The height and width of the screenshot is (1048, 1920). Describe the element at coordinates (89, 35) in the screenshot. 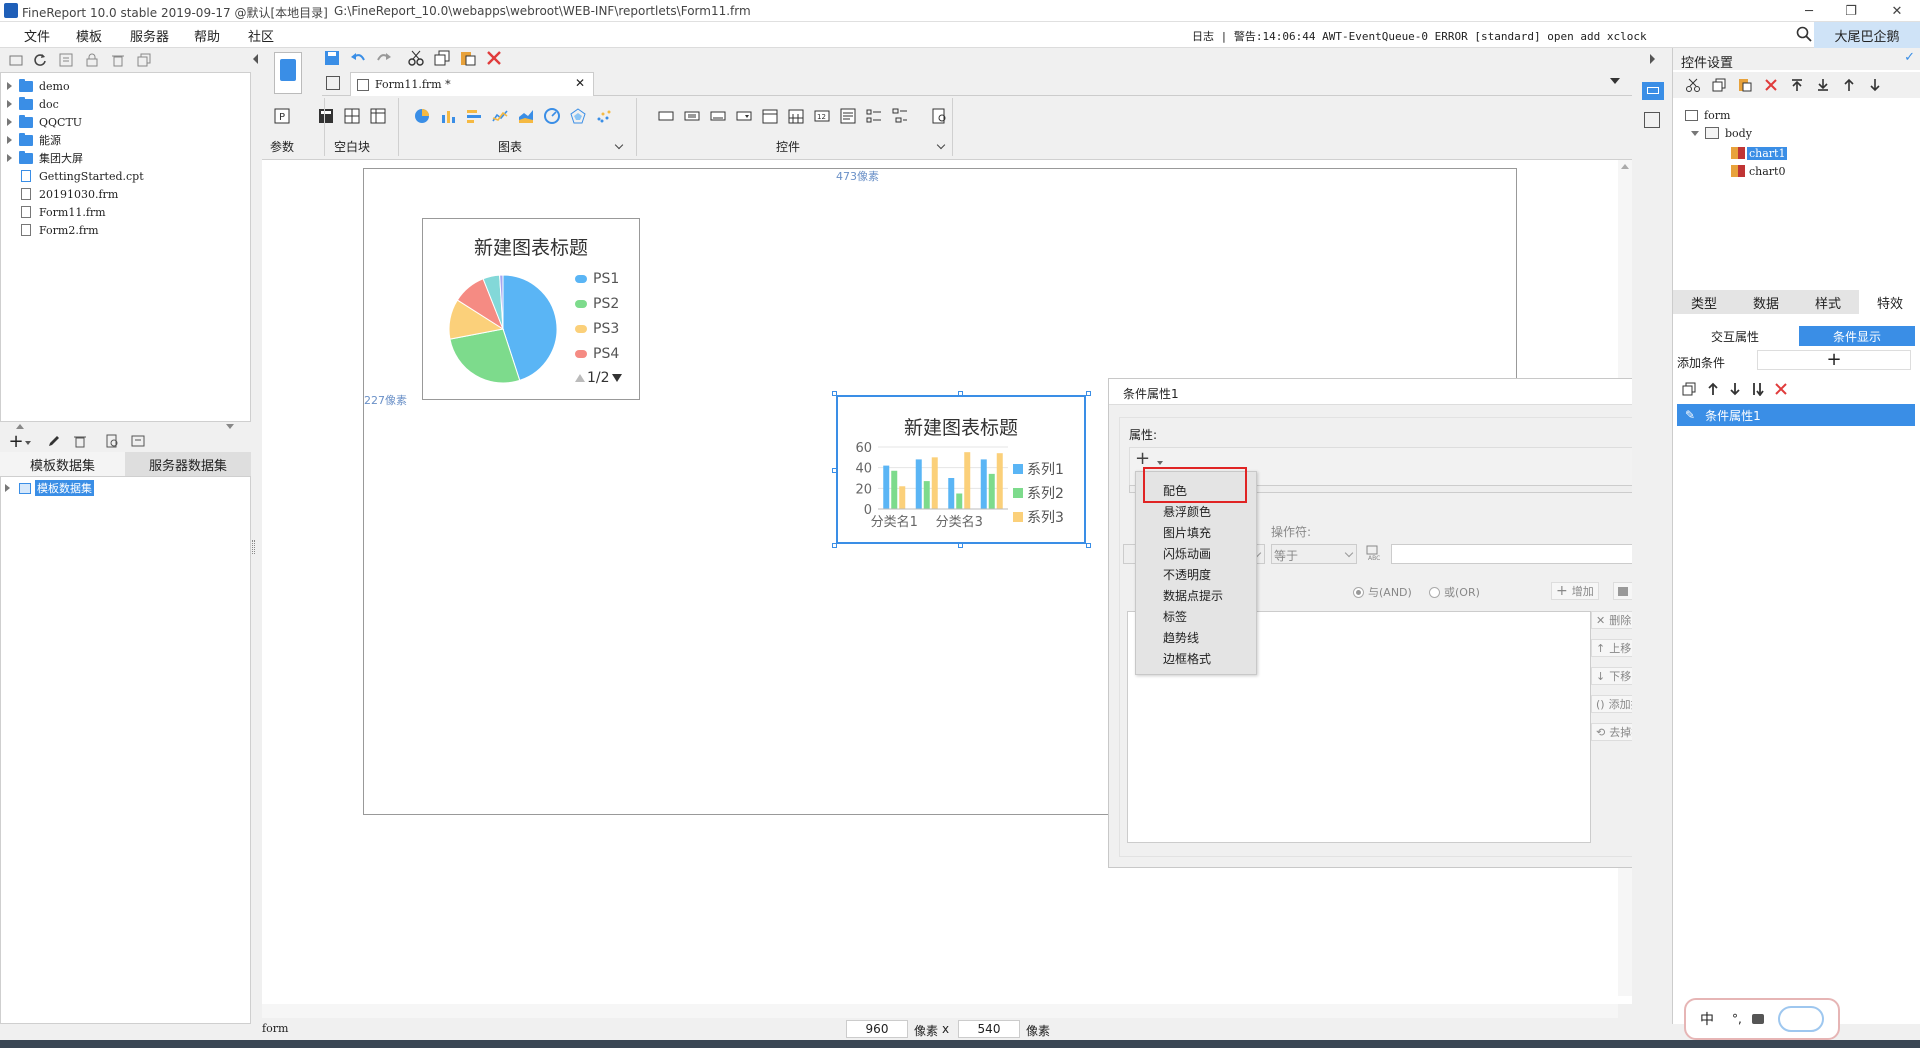

I see `menu-template: 模板` at that location.